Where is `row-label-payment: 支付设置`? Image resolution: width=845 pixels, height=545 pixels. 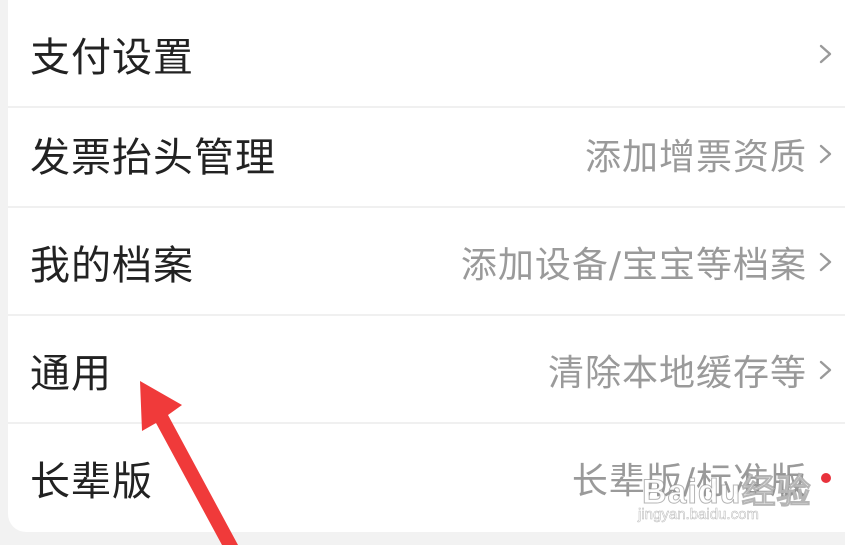 row-label-payment: 支付设置 is located at coordinates (112, 58).